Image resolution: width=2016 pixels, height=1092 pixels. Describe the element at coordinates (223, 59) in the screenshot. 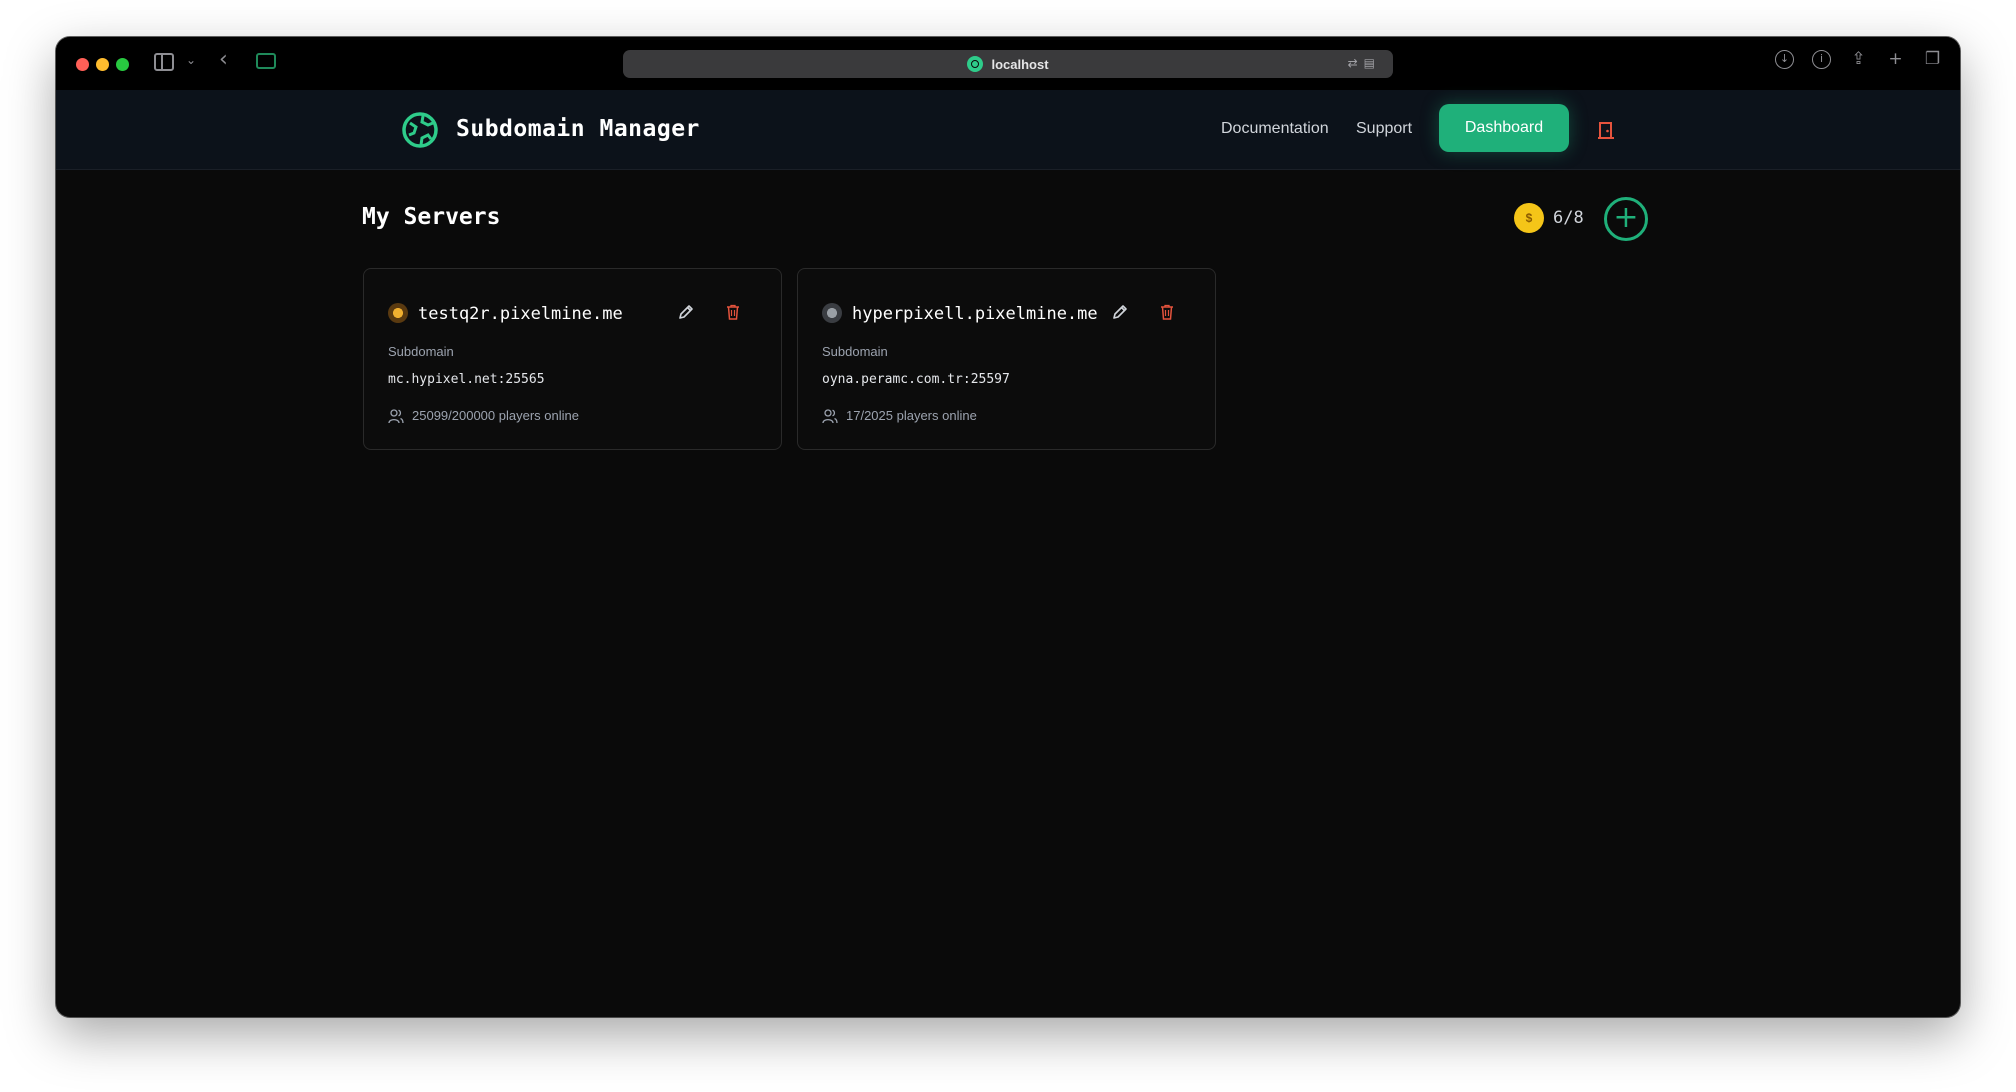

I see `back-arrow-icon: ‹` at that location.